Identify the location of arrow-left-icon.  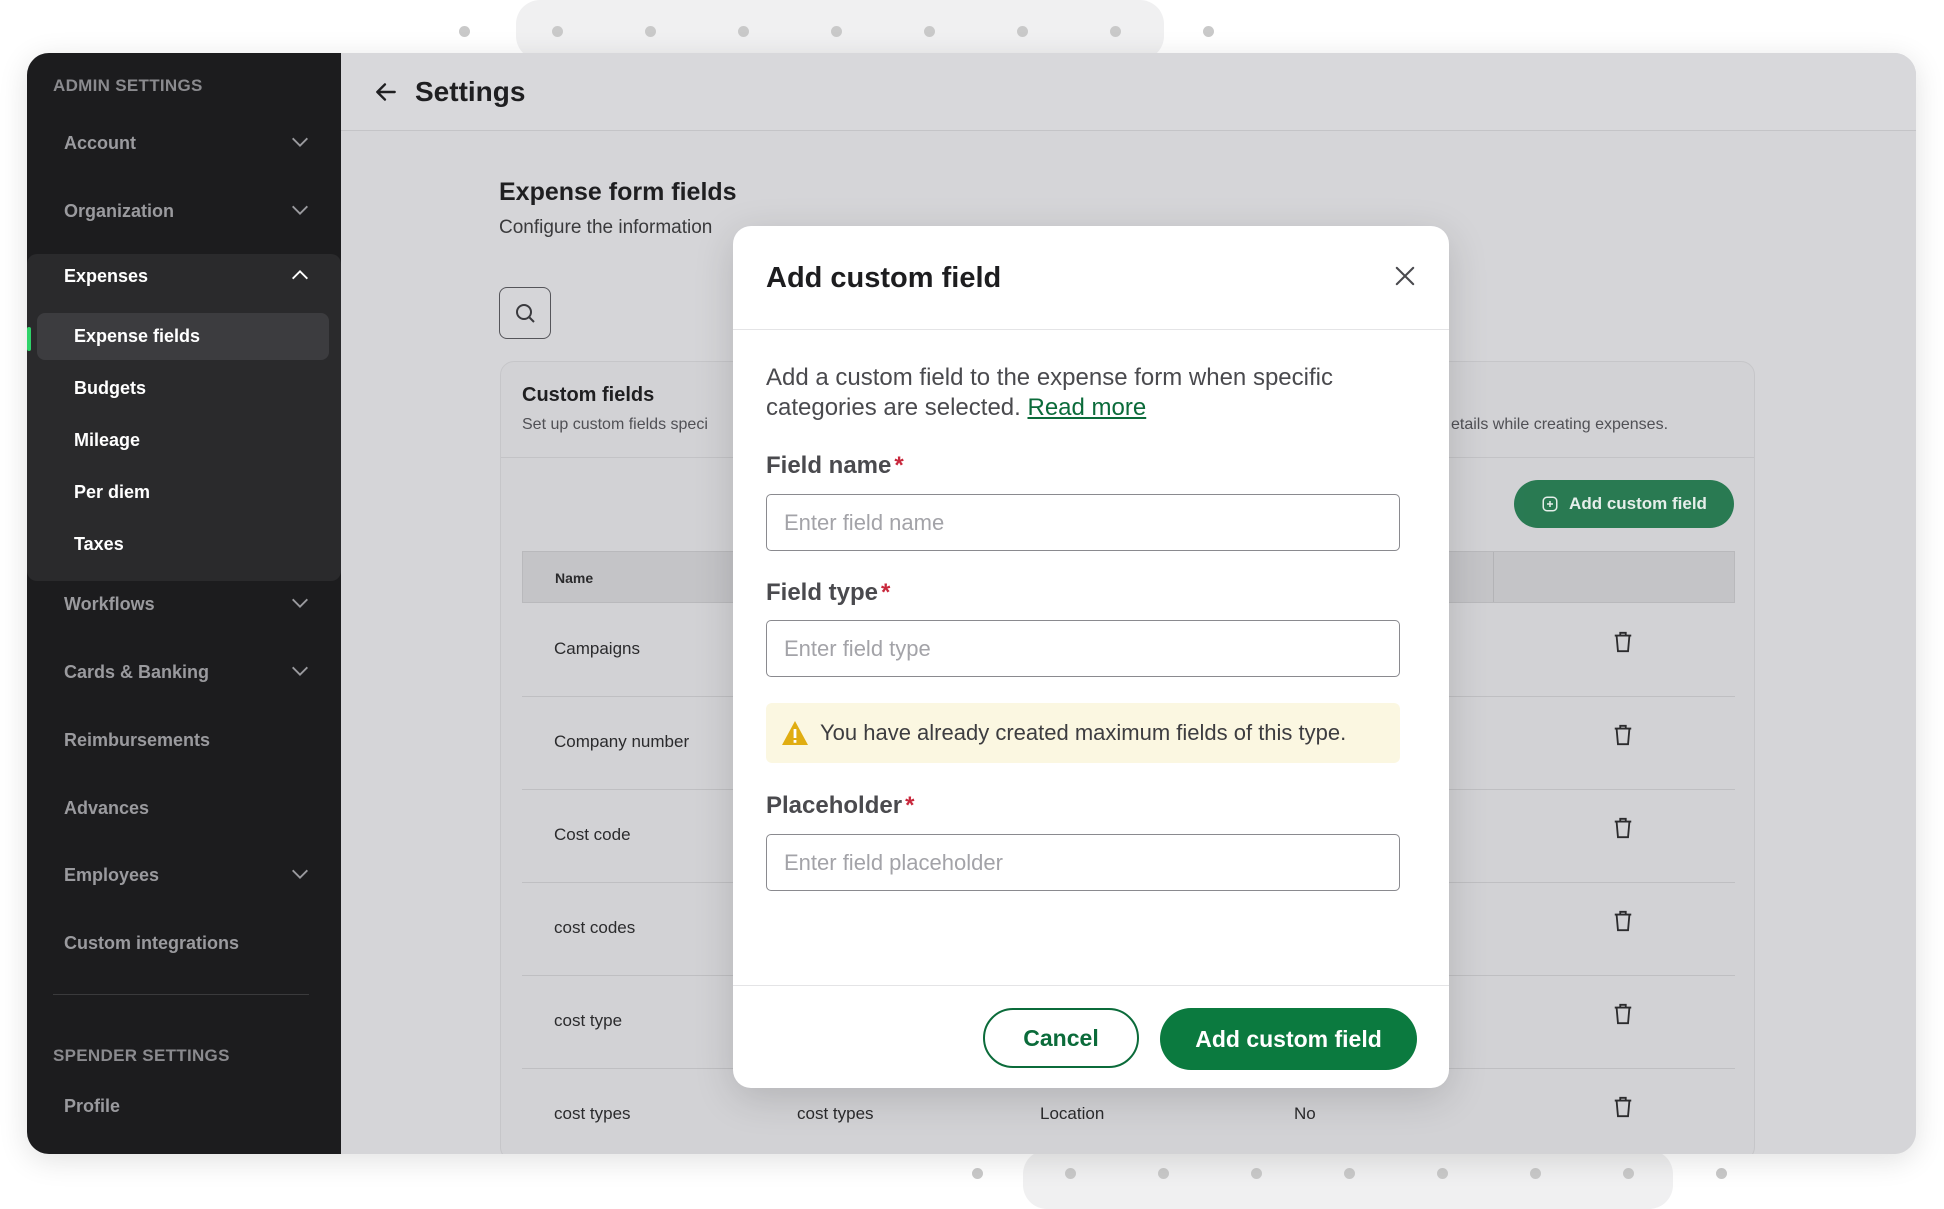
(386, 92).